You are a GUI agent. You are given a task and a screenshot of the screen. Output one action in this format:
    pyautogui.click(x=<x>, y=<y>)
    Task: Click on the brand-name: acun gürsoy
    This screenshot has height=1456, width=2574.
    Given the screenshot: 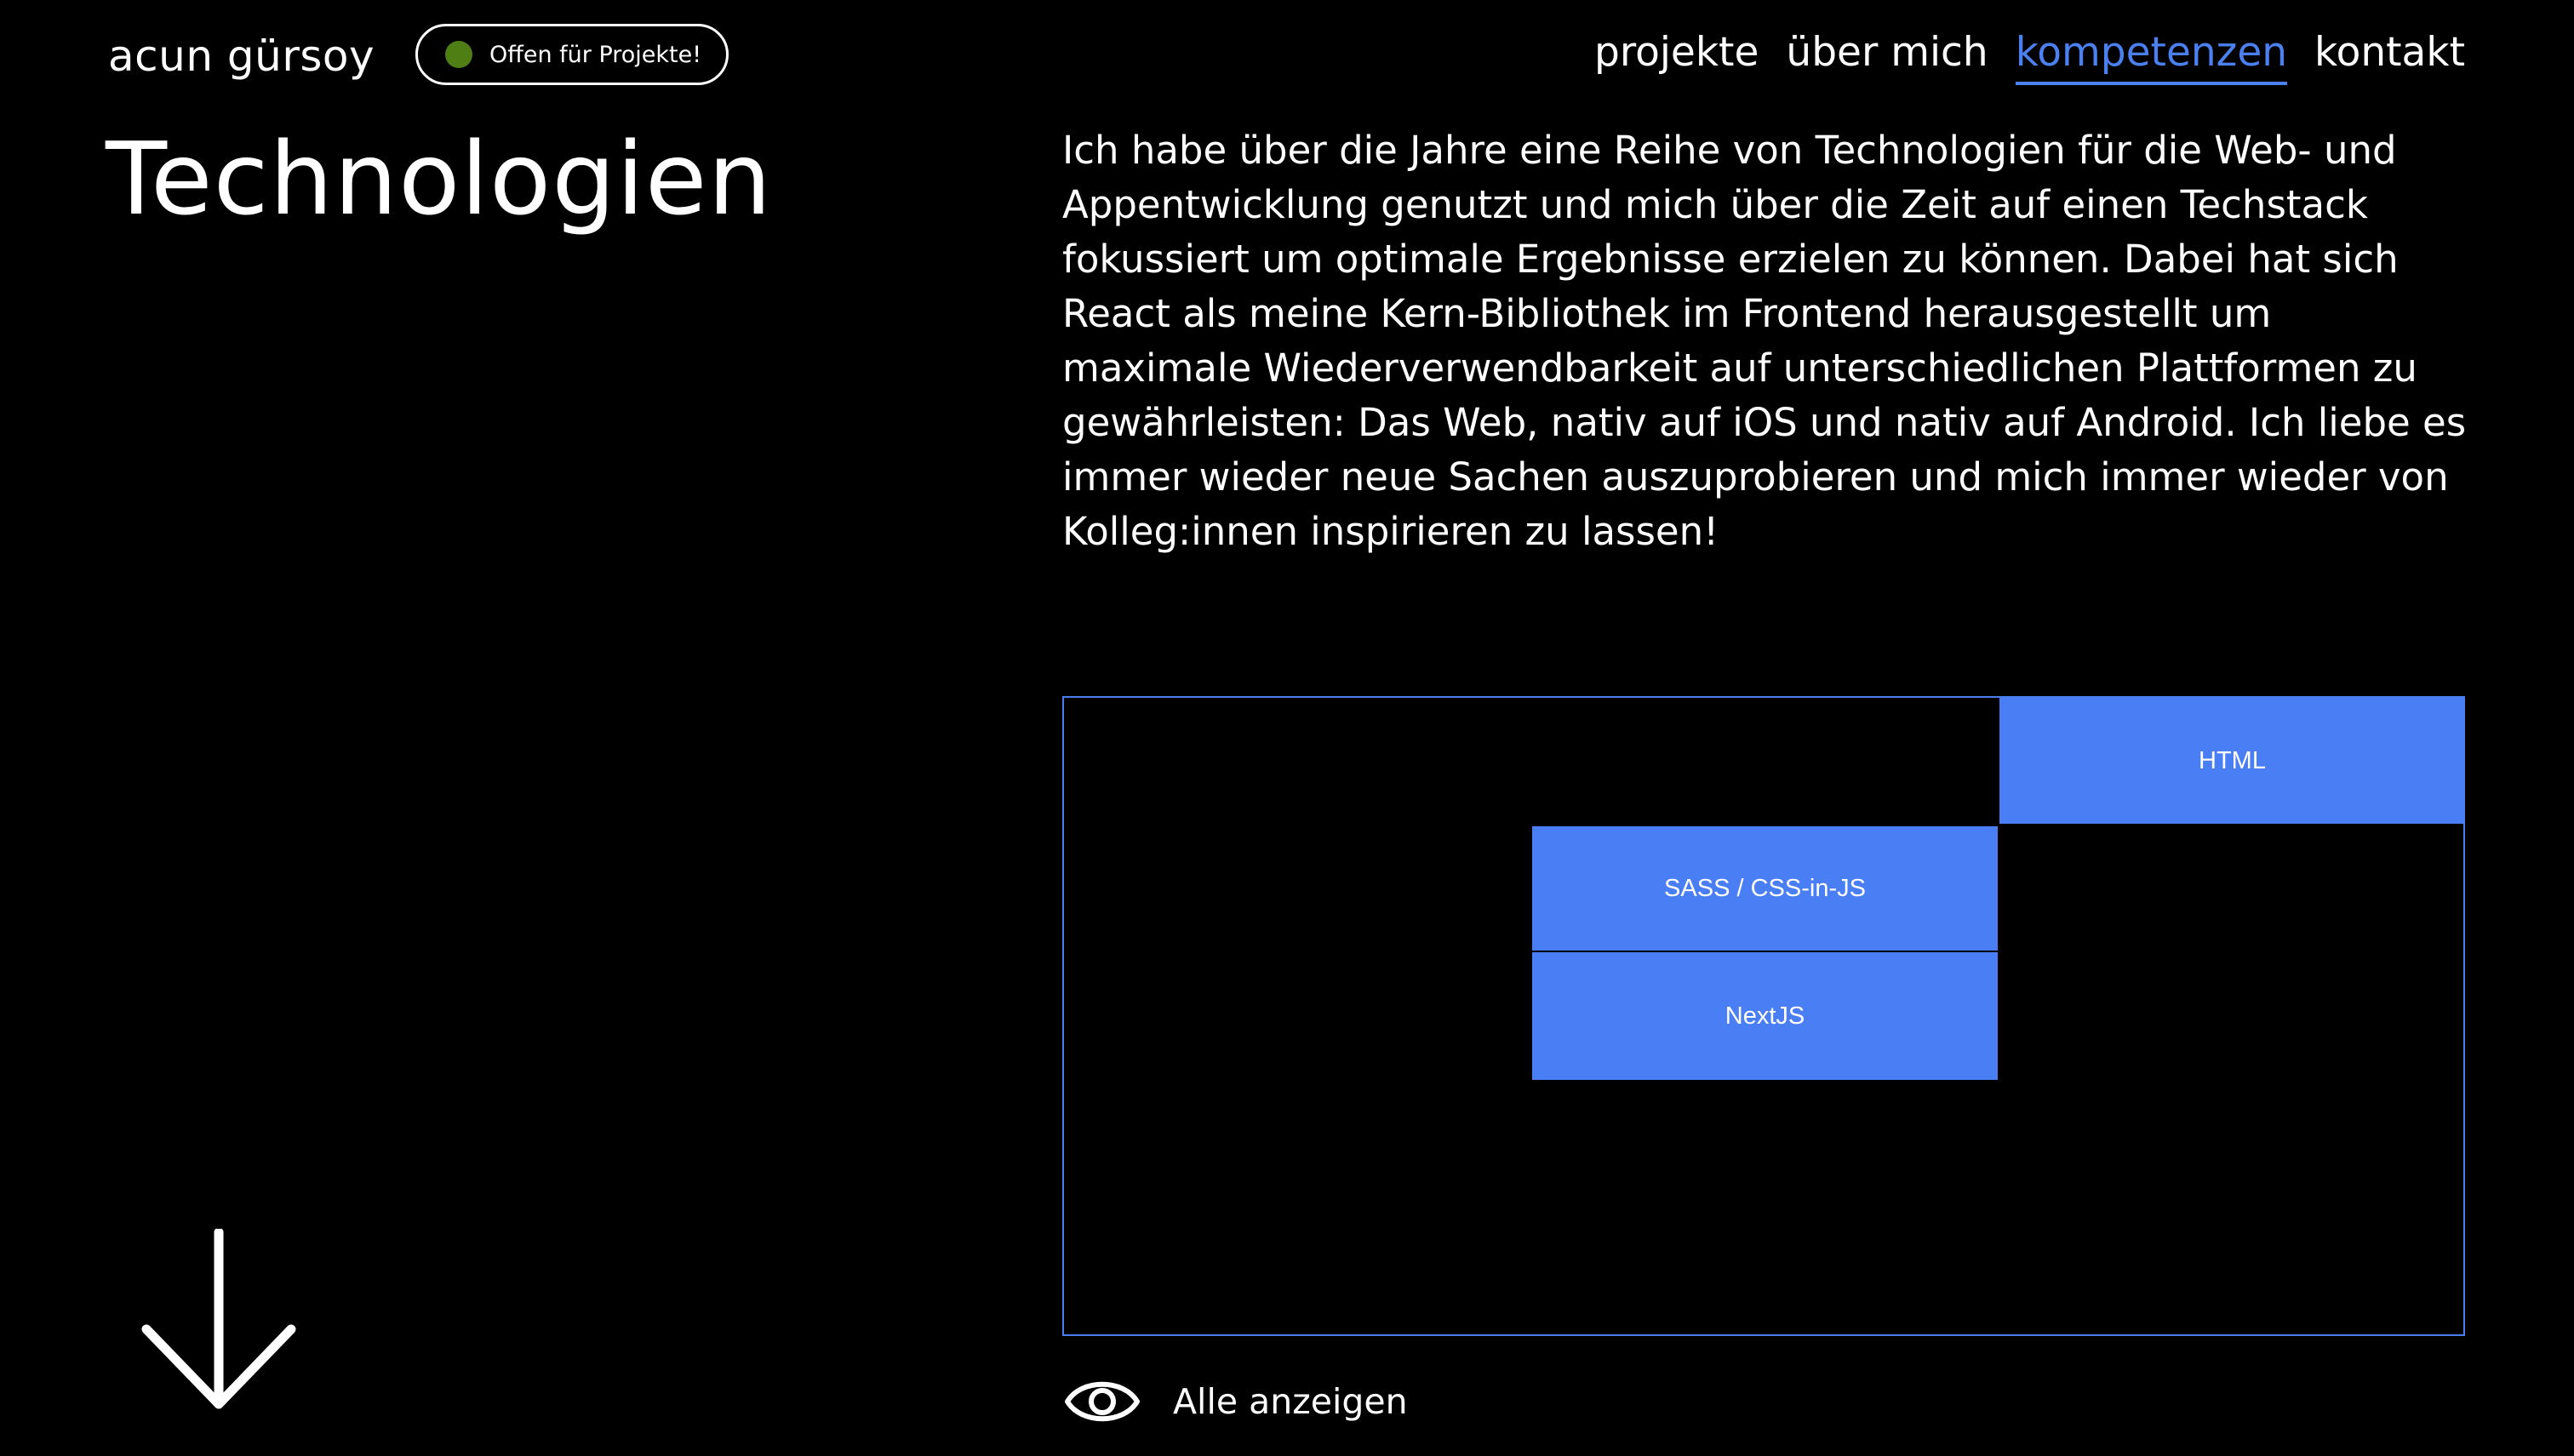 What is the action you would take?
    pyautogui.click(x=241, y=57)
    